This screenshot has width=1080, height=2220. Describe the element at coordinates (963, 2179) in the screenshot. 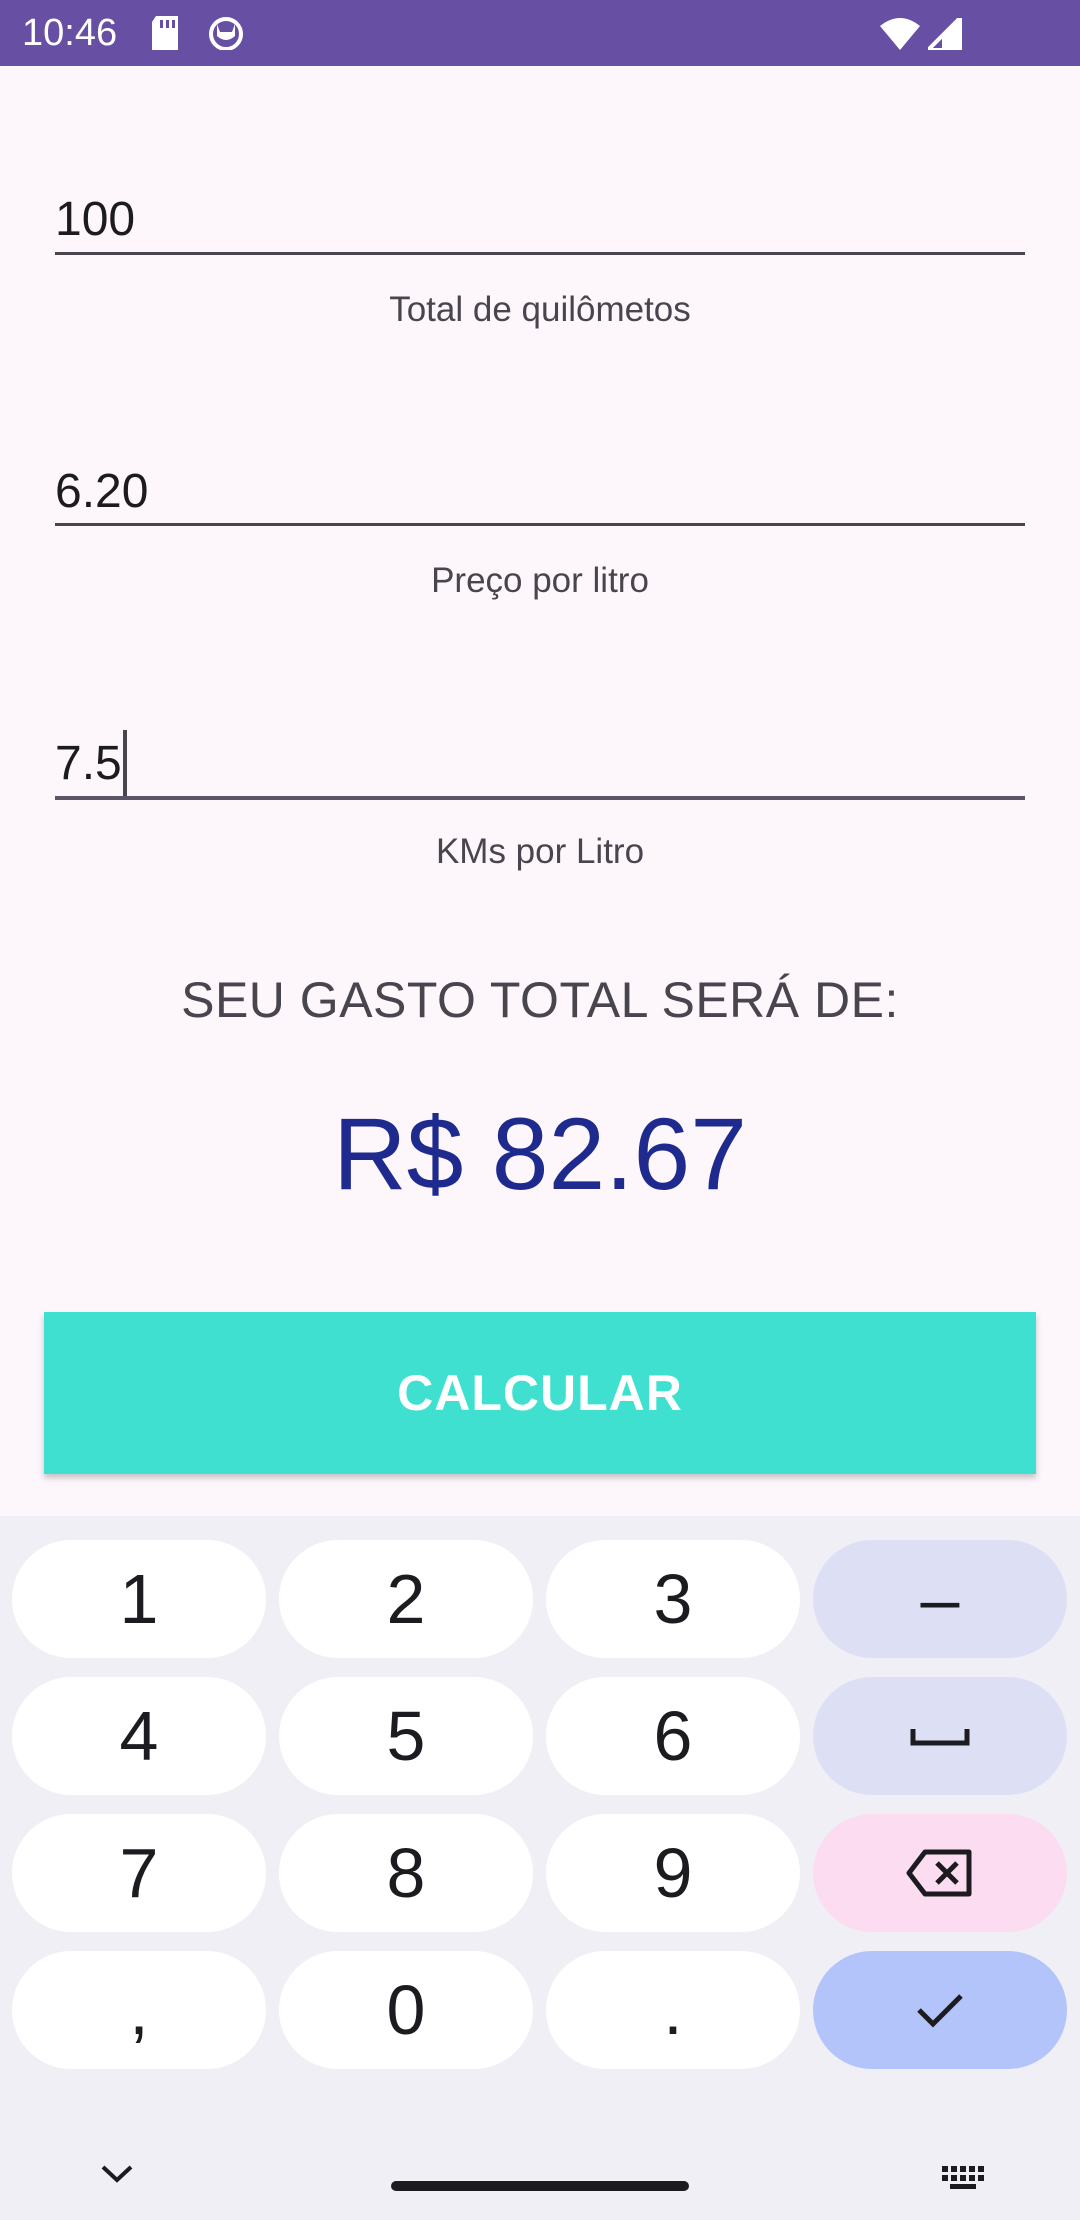

I see `keyboard-icon` at that location.